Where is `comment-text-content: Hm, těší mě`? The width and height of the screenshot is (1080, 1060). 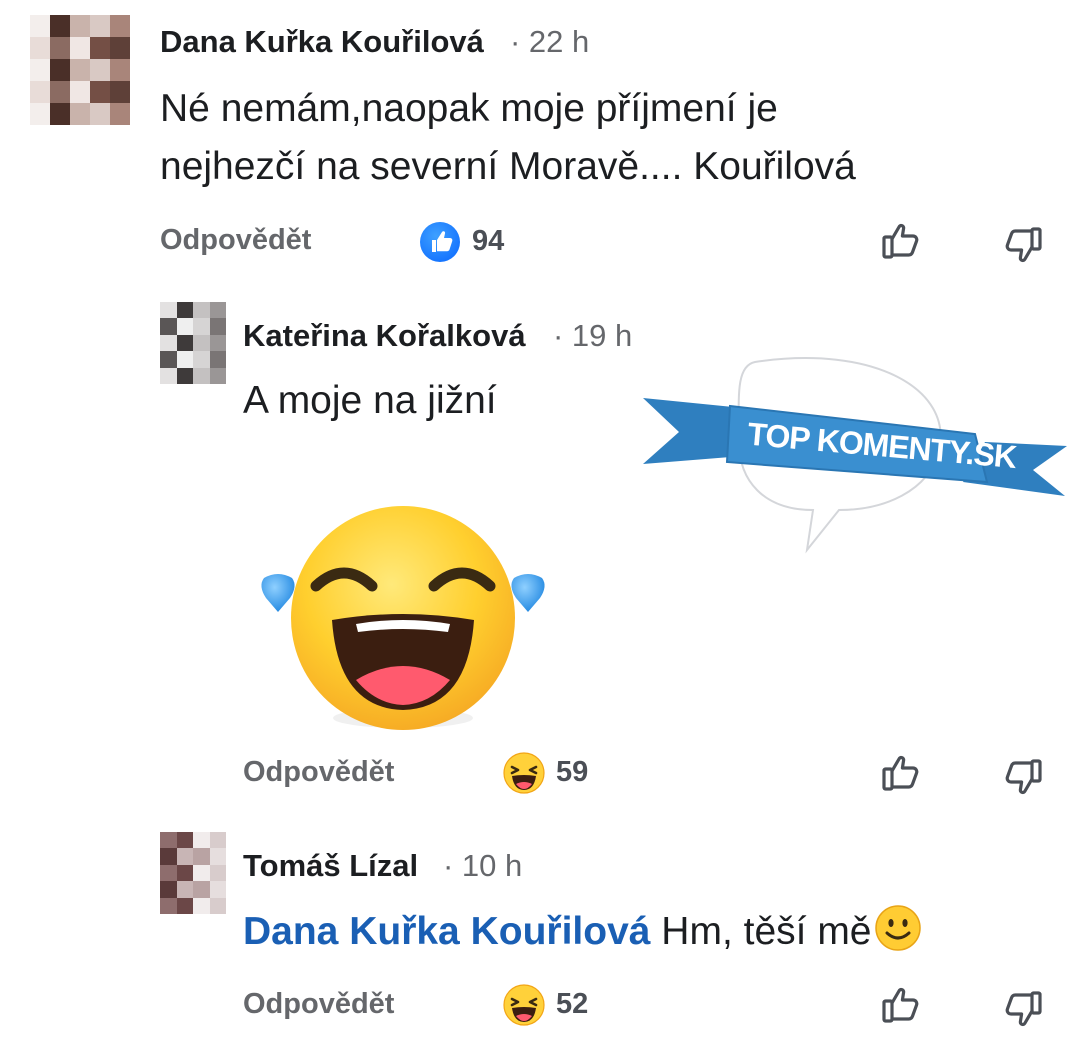 comment-text-content: Hm, těší mě is located at coordinates (766, 931).